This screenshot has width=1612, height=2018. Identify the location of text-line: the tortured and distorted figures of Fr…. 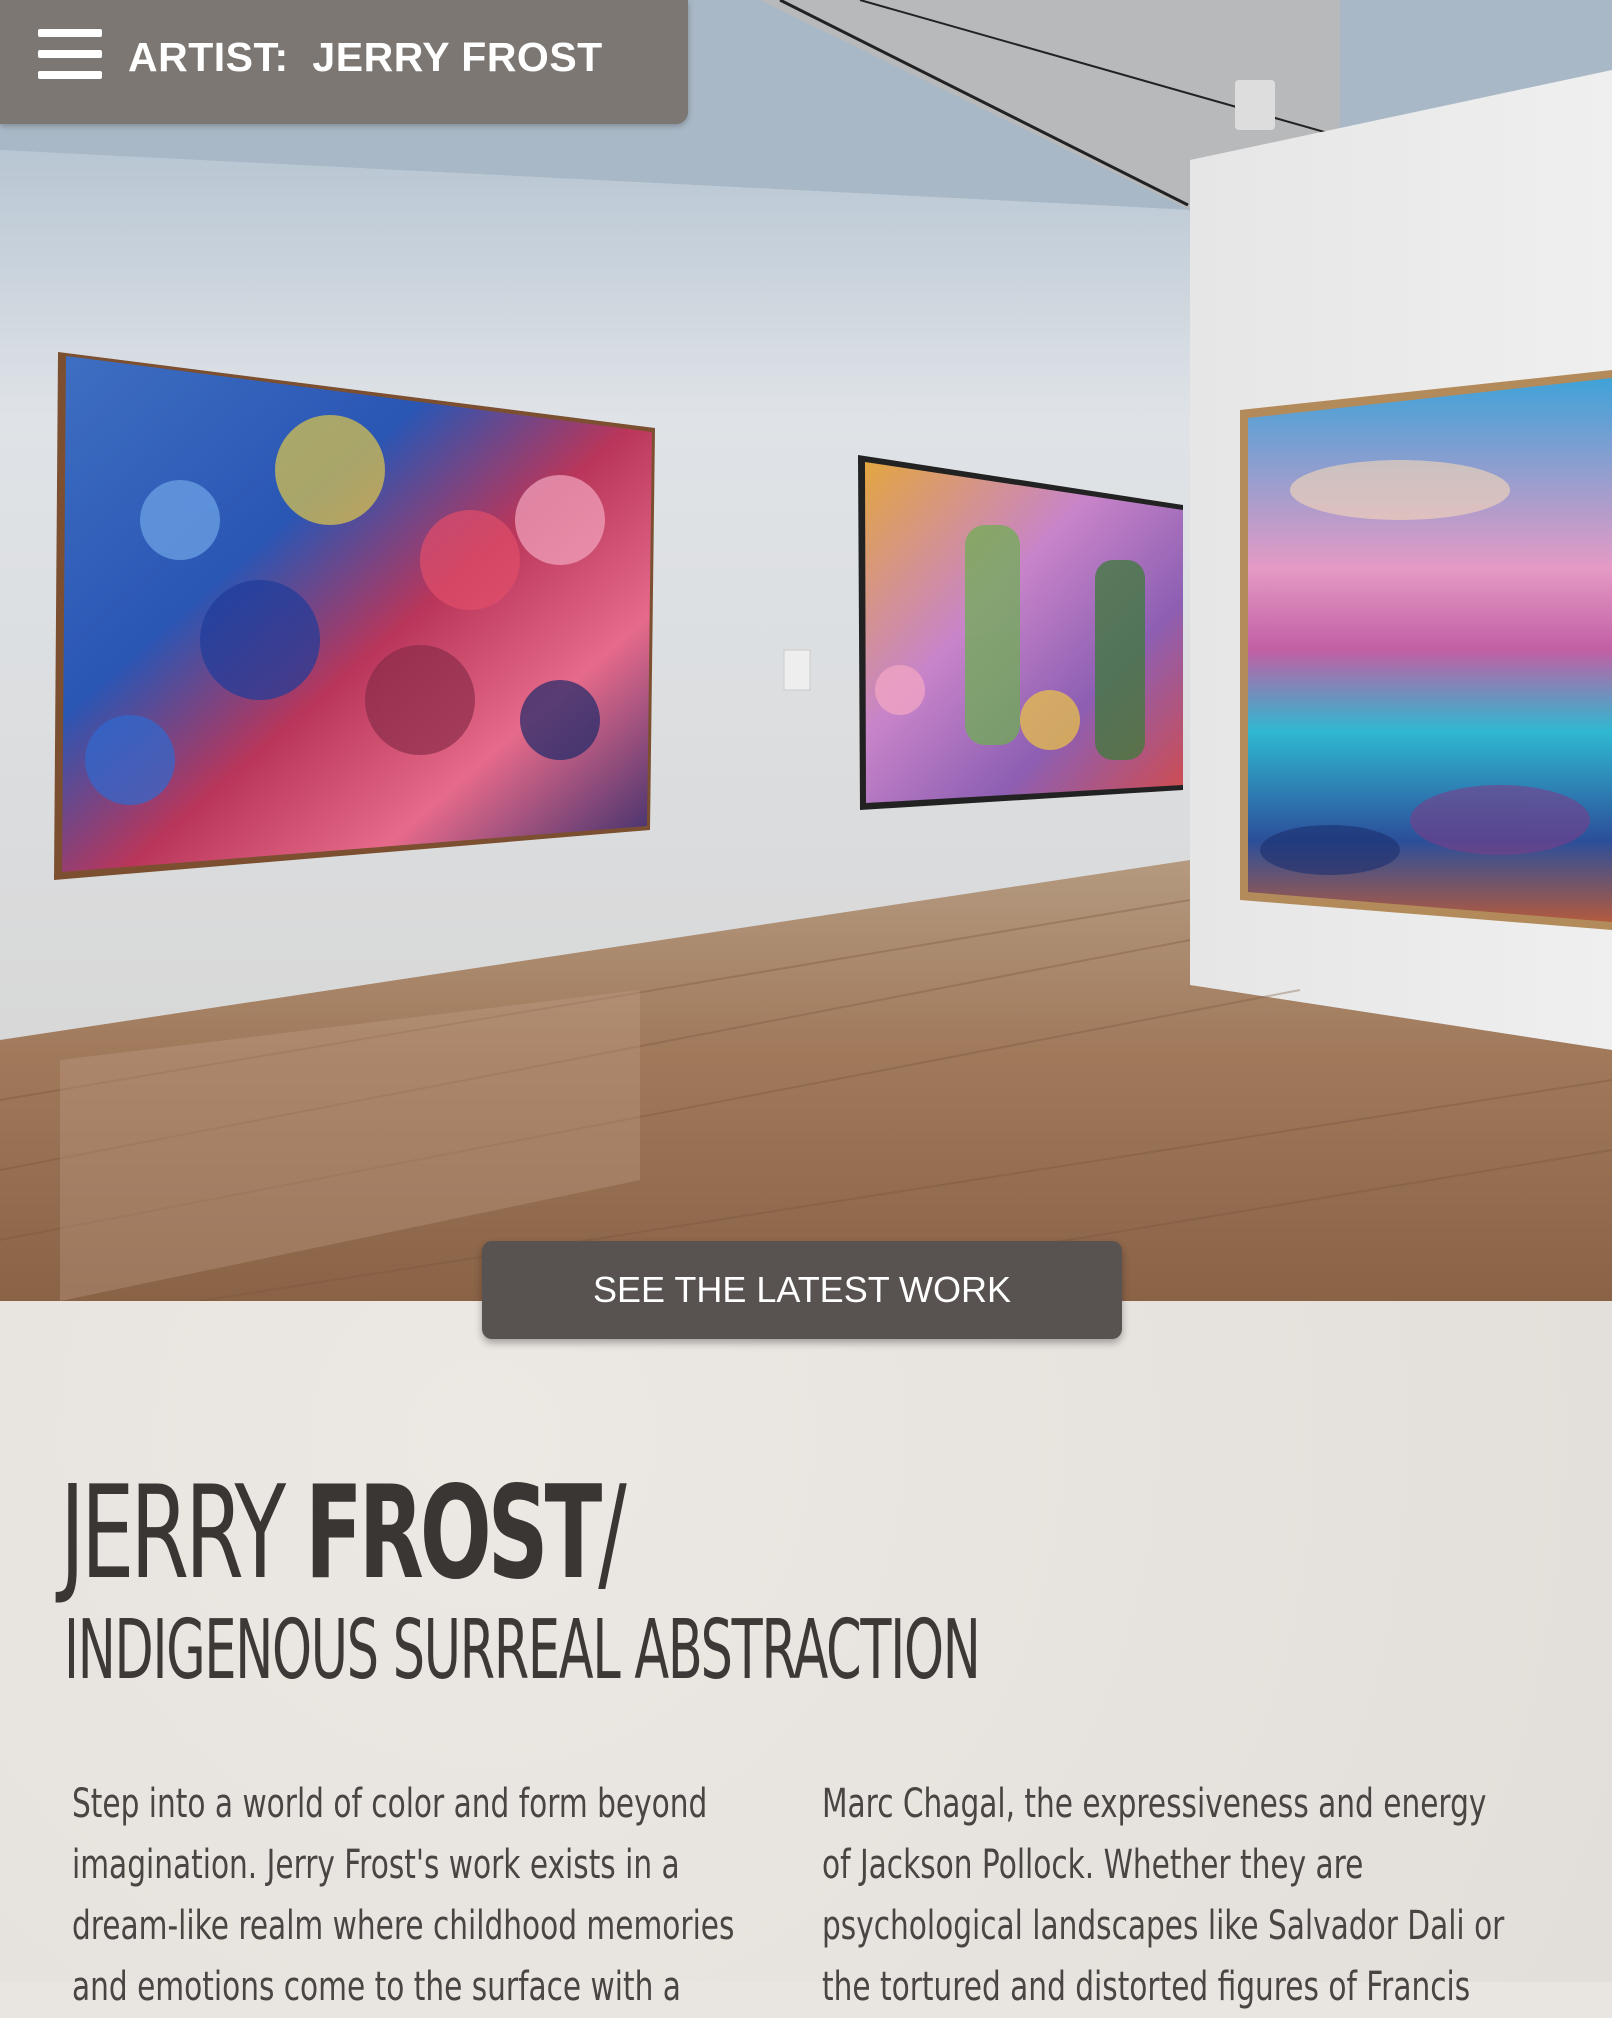
(1146, 1987).